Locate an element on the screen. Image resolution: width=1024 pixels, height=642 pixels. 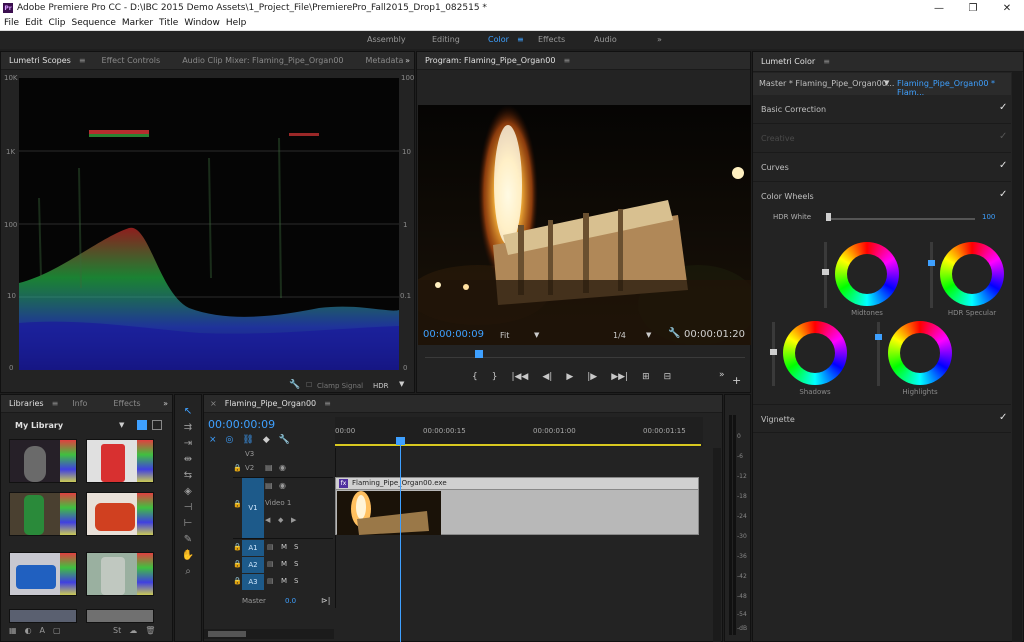
zoom-tool-icon: ⌕ is located at coordinates (188, 572).